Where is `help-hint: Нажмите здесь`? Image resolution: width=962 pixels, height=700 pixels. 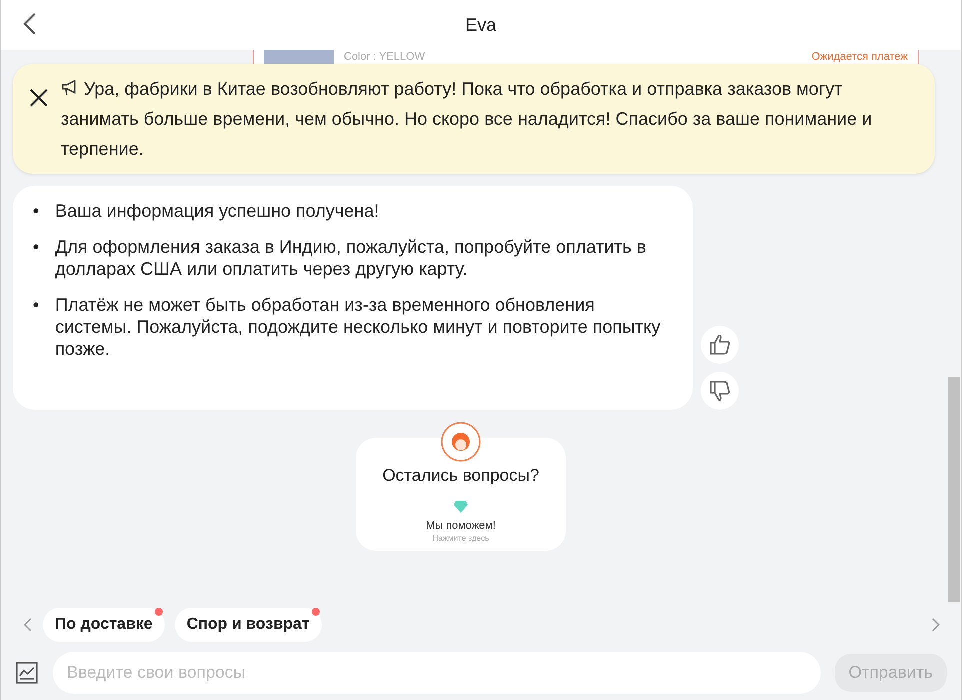
help-hint: Нажмите здесь is located at coordinates (461, 538).